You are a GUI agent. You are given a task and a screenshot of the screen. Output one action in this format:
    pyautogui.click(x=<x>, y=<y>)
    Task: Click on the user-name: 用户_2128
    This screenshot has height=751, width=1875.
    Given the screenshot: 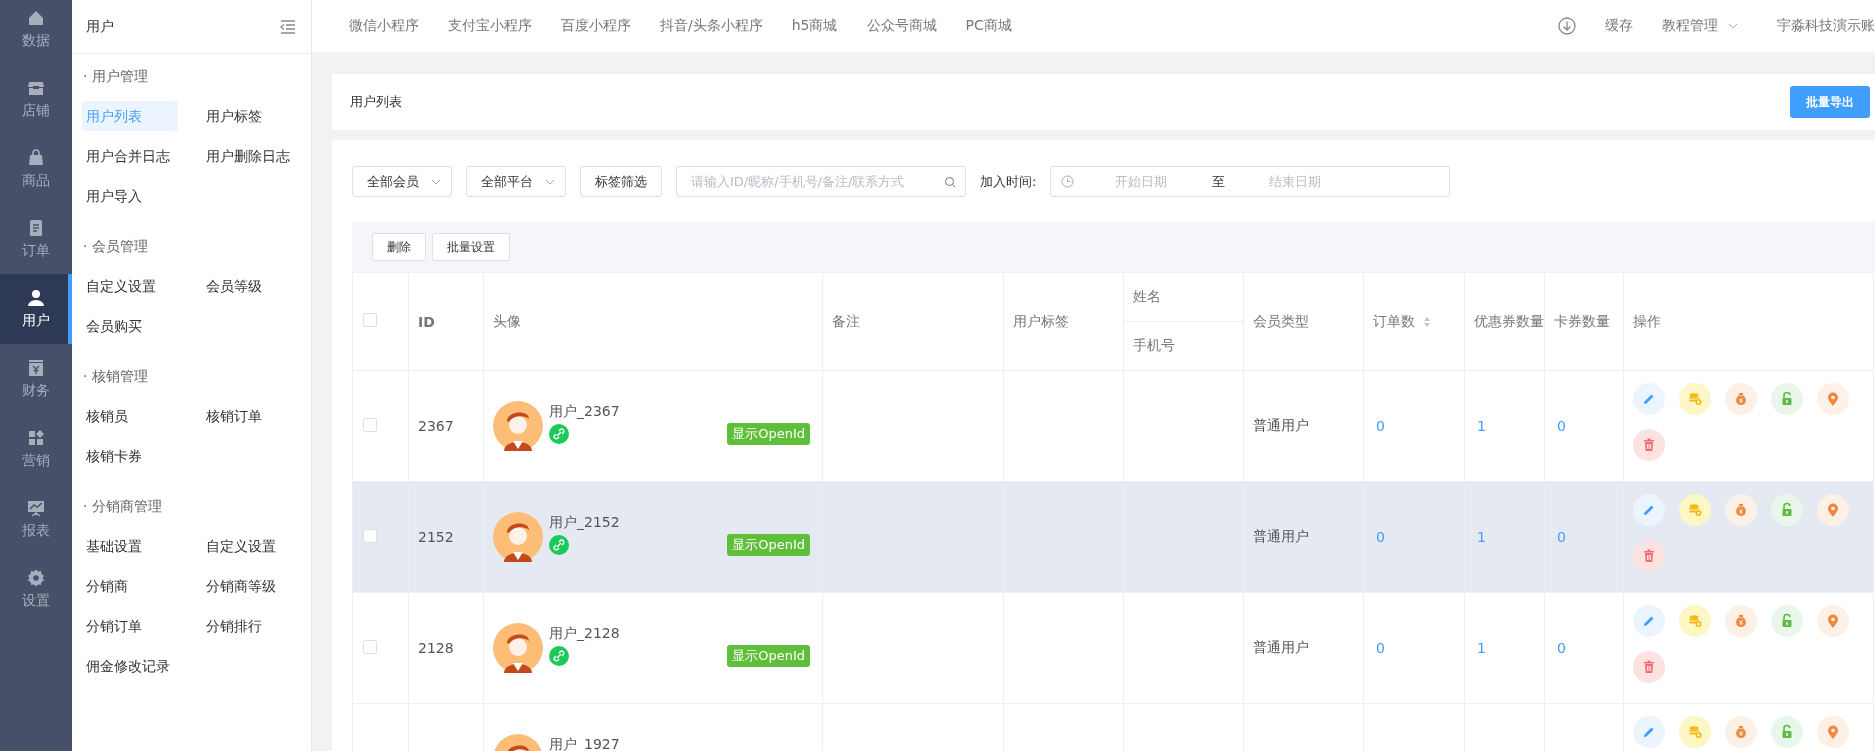 What is the action you would take?
    pyautogui.click(x=584, y=633)
    